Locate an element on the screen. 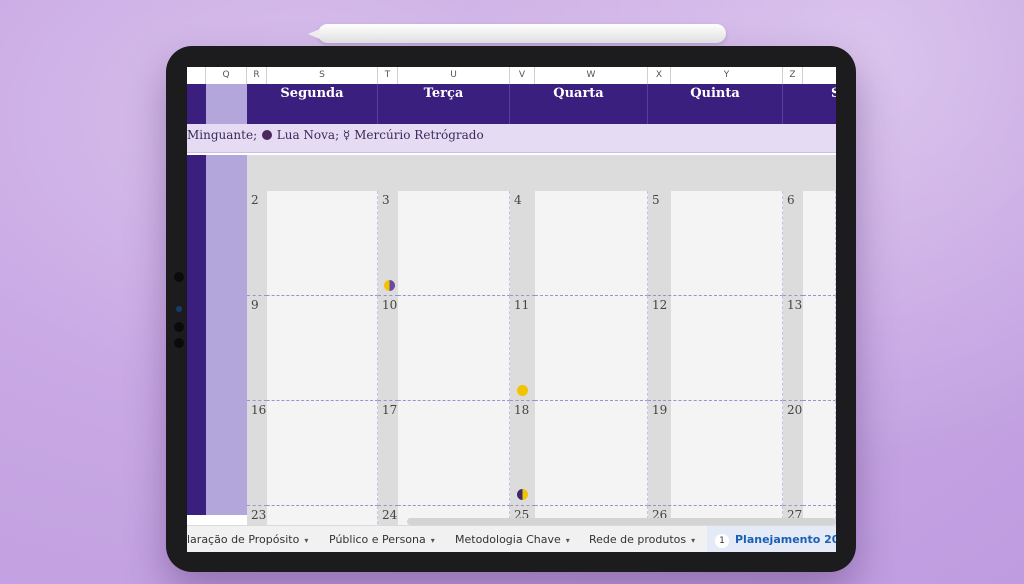 The image size is (1024, 584). sheet-tab-label: laração de Propósito is located at coordinates (243, 539).